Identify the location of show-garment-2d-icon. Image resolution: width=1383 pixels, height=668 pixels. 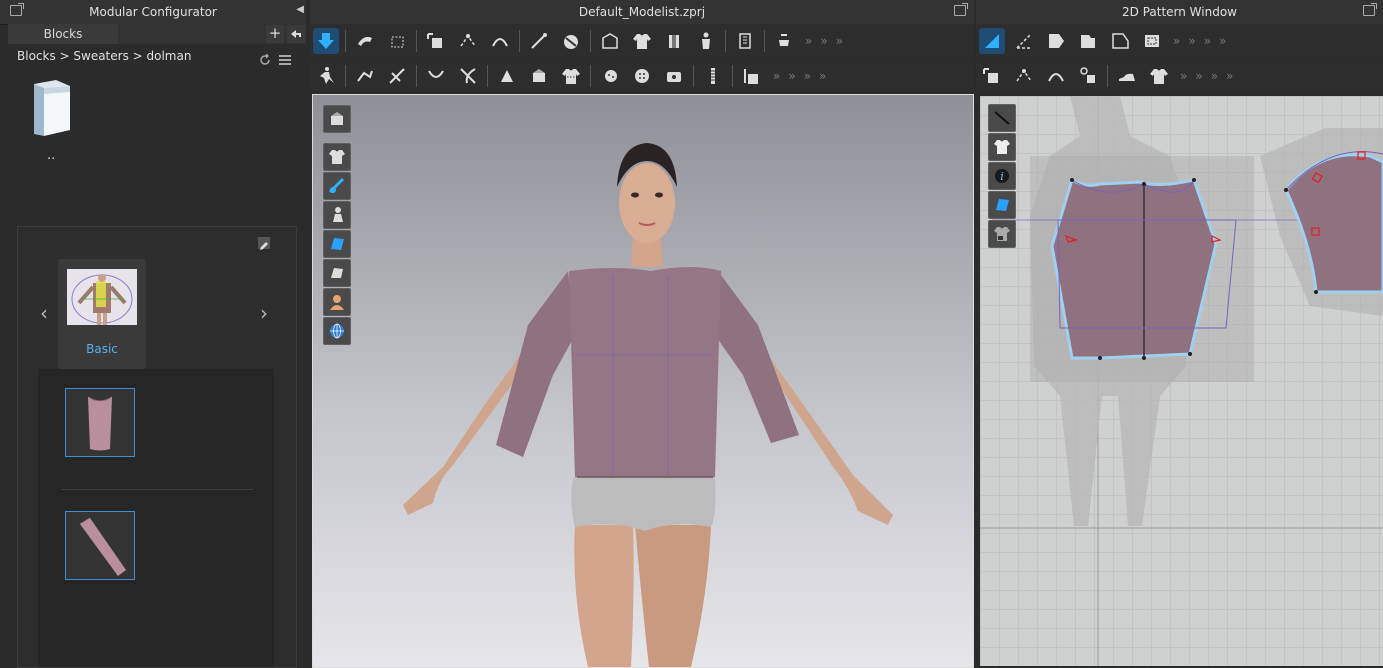
(1002, 147).